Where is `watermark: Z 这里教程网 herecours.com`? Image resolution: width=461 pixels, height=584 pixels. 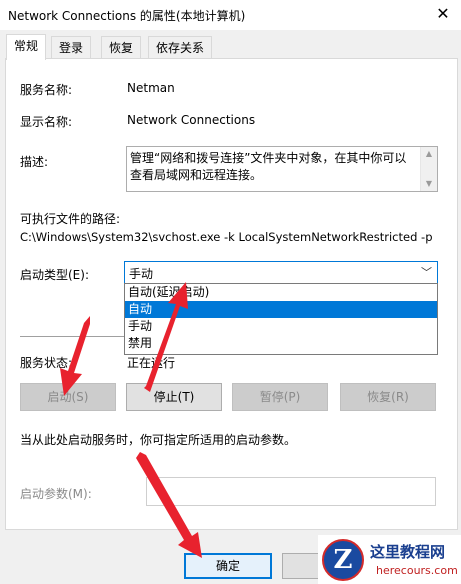 watermark: Z 这里教程网 herecours.com is located at coordinates (389, 559).